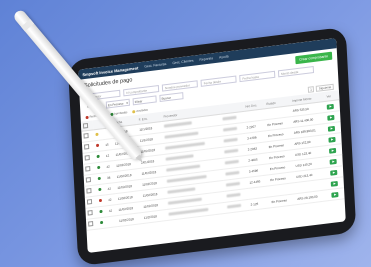  I want to click on legend-label: Anuladas, so click(142, 110).